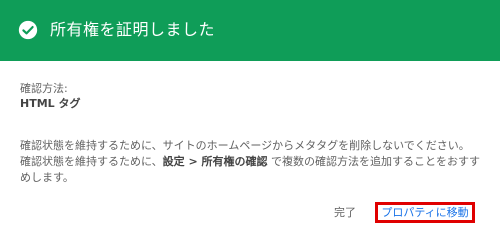 Image resolution: width=500 pixels, height=243 pixels. I want to click on settings-path-text: 設定 > 所有権の確認, so click(215, 161).